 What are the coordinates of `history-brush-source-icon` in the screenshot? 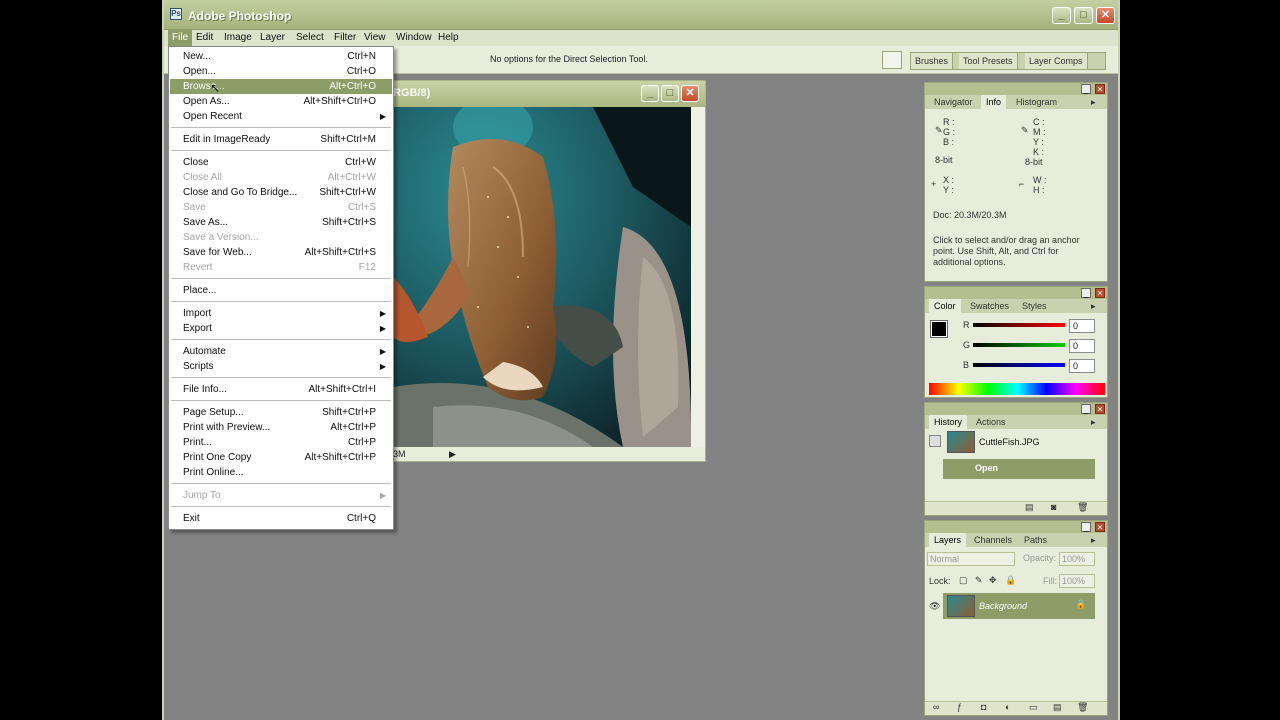 It's located at (935, 441).